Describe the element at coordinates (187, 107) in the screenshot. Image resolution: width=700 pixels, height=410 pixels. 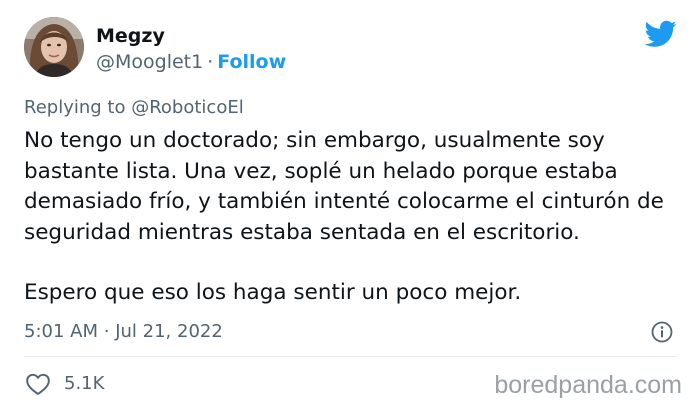
I see `replying-to-mention: @RoboticoEl` at that location.